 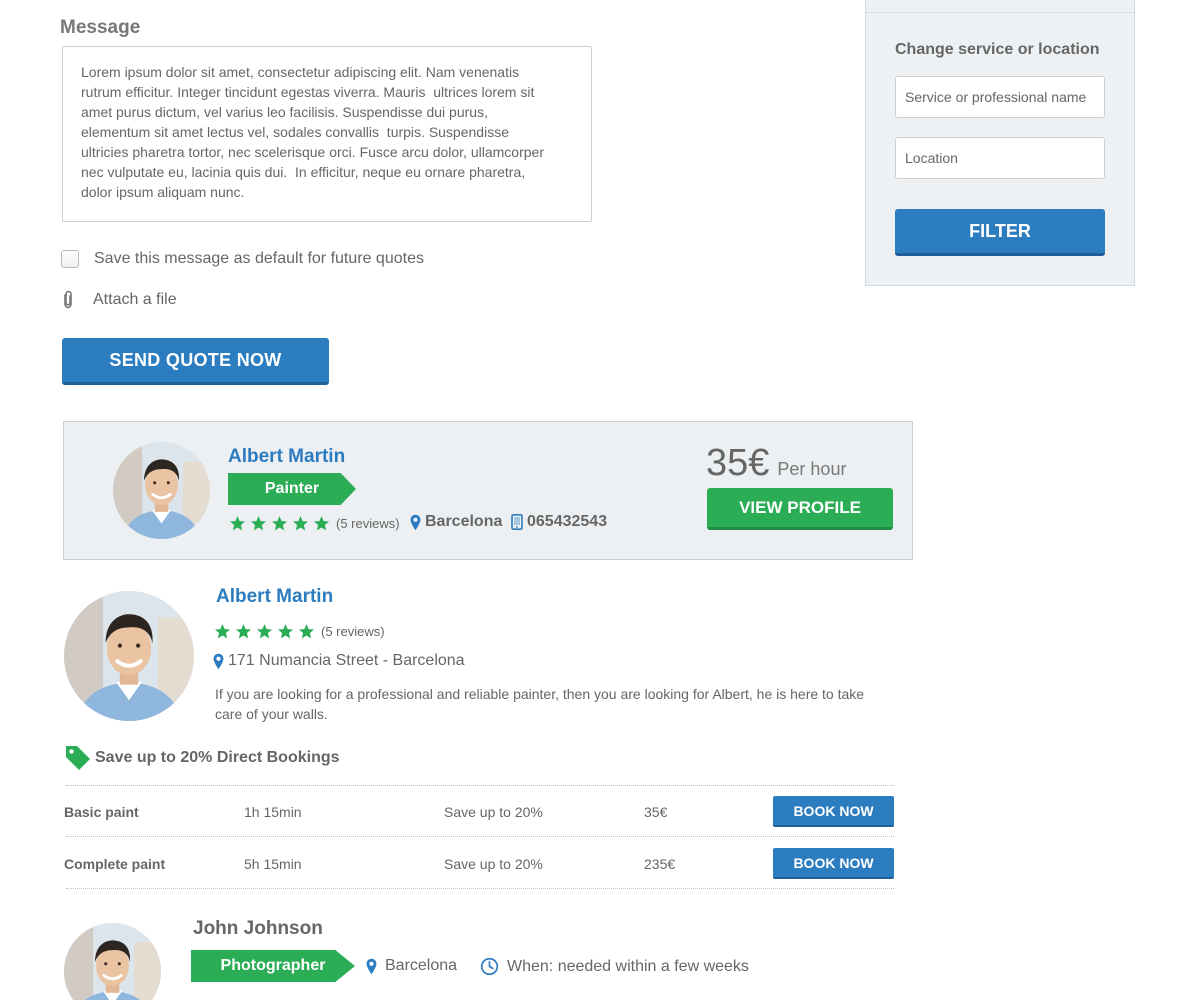 I want to click on service-search-input: Service or professional name, so click(x=1000, y=97).